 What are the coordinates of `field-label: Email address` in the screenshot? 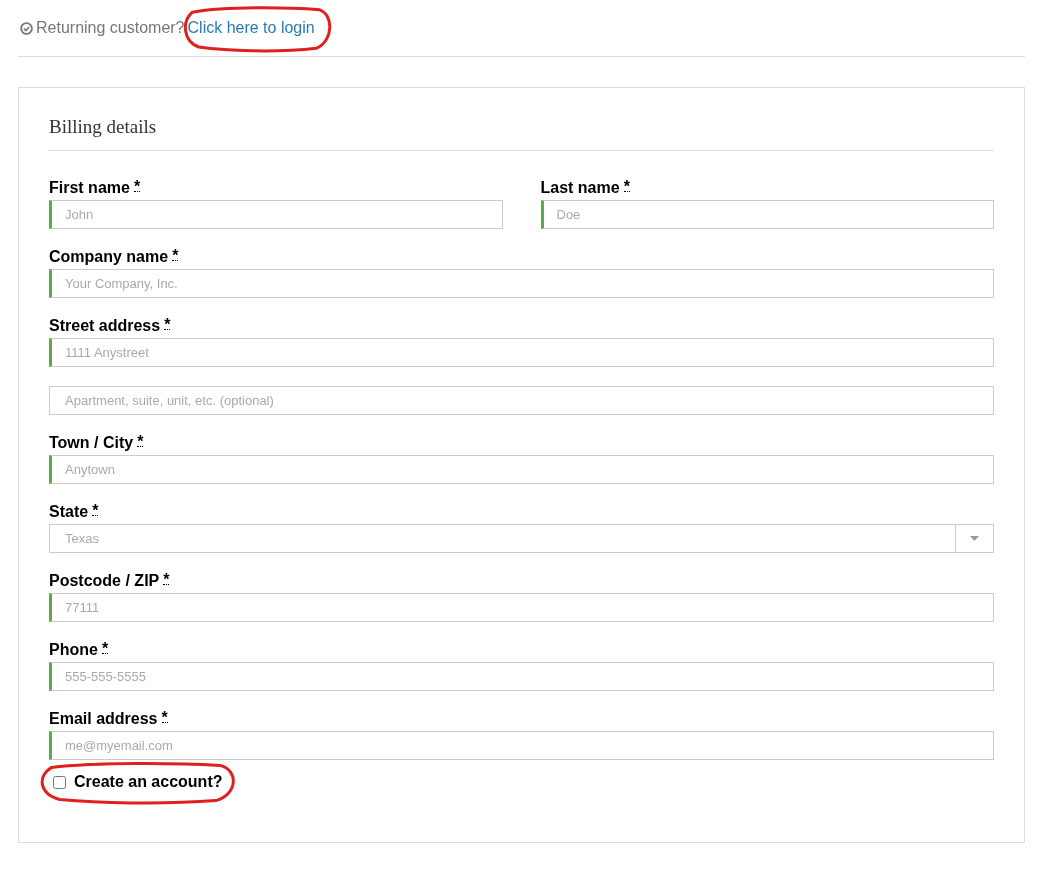 It's located at (103, 719).